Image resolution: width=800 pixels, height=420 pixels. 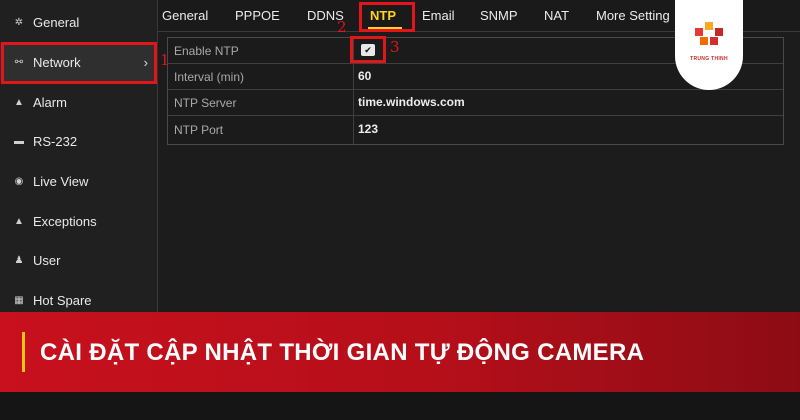 I want to click on user-icon: ♟, so click(x=19, y=260).